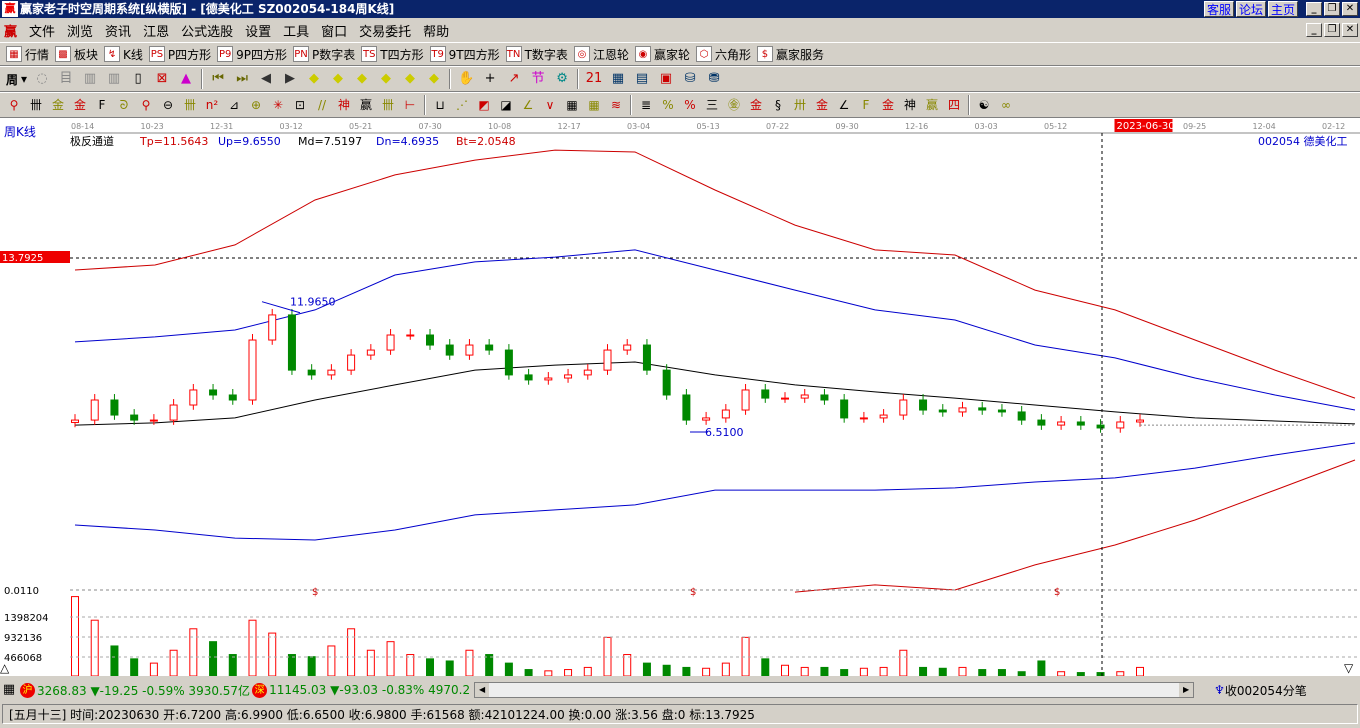  Describe the element at coordinates (550, 105) in the screenshot. I see `drawing-tool-icon: ∨` at that location.